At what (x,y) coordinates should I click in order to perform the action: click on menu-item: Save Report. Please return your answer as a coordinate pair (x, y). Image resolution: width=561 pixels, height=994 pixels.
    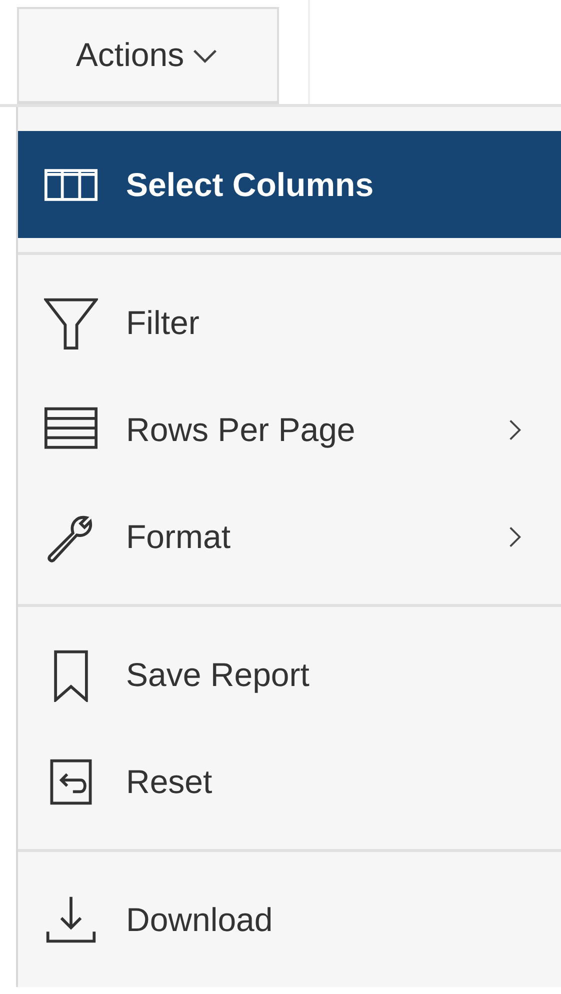
    Looking at the image, I should click on (289, 674).